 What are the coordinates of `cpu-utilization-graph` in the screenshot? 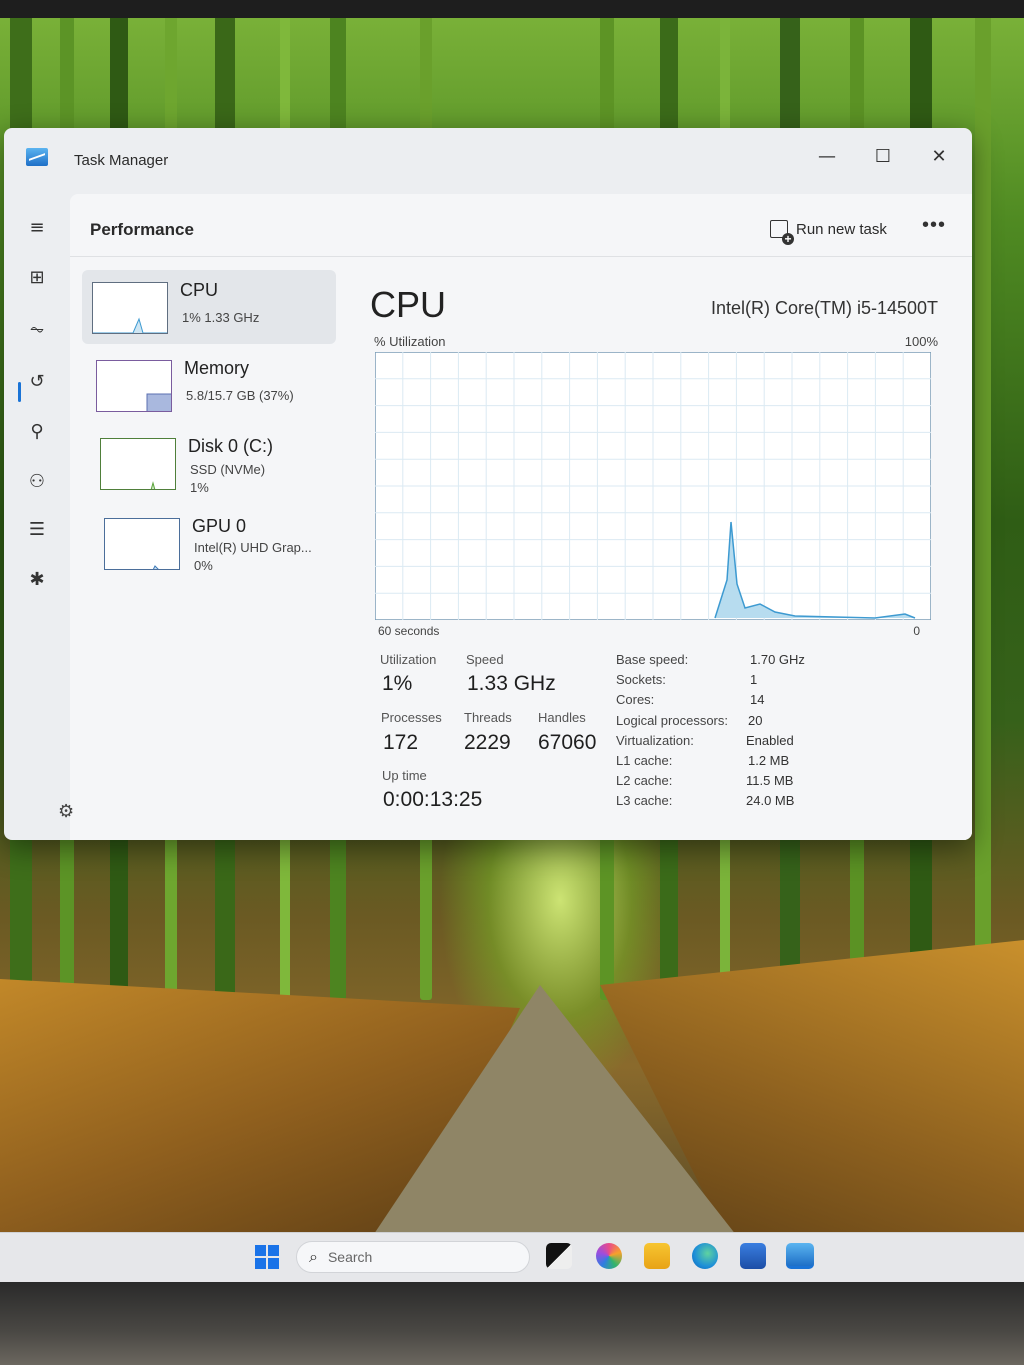 It's located at (653, 486).